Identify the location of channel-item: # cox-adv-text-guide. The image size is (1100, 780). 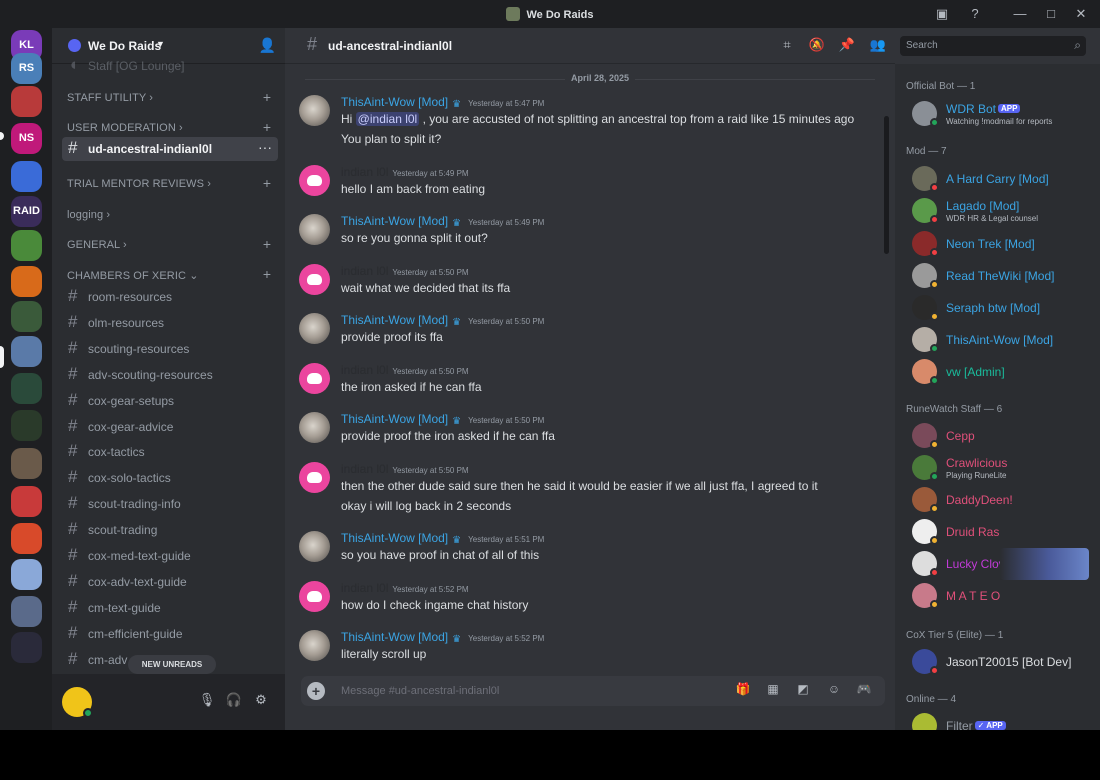
(170, 582).